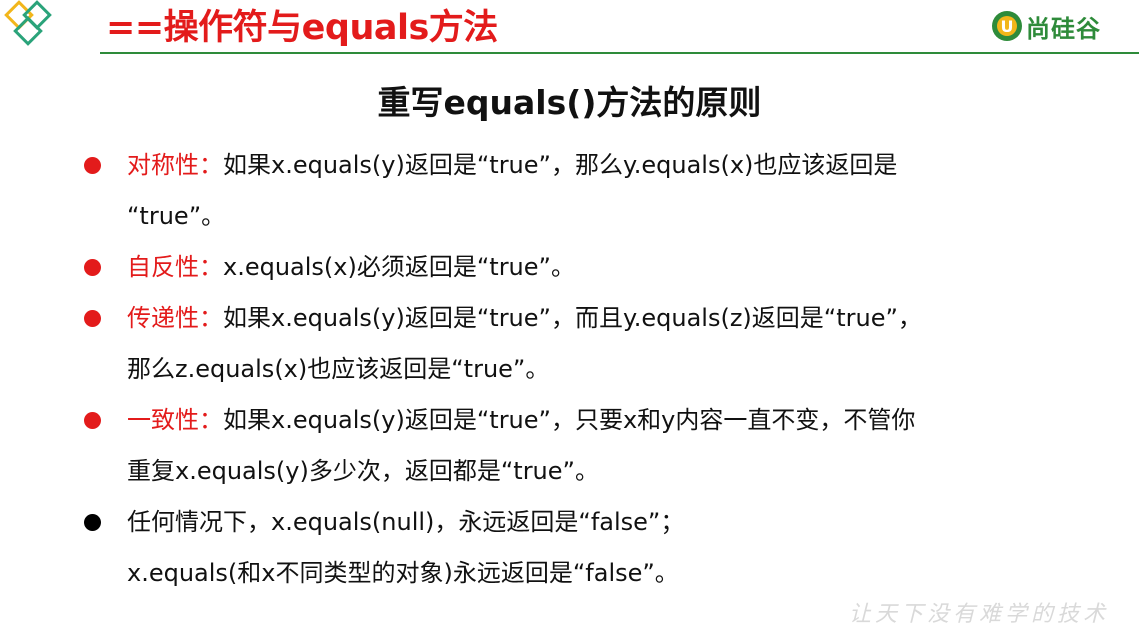 This screenshot has height=642, width=1139. Describe the element at coordinates (597, 267) in the screenshot. I see `bullet-line-1: 自反性：x.equals(x)必须返回是“true”。` at that location.